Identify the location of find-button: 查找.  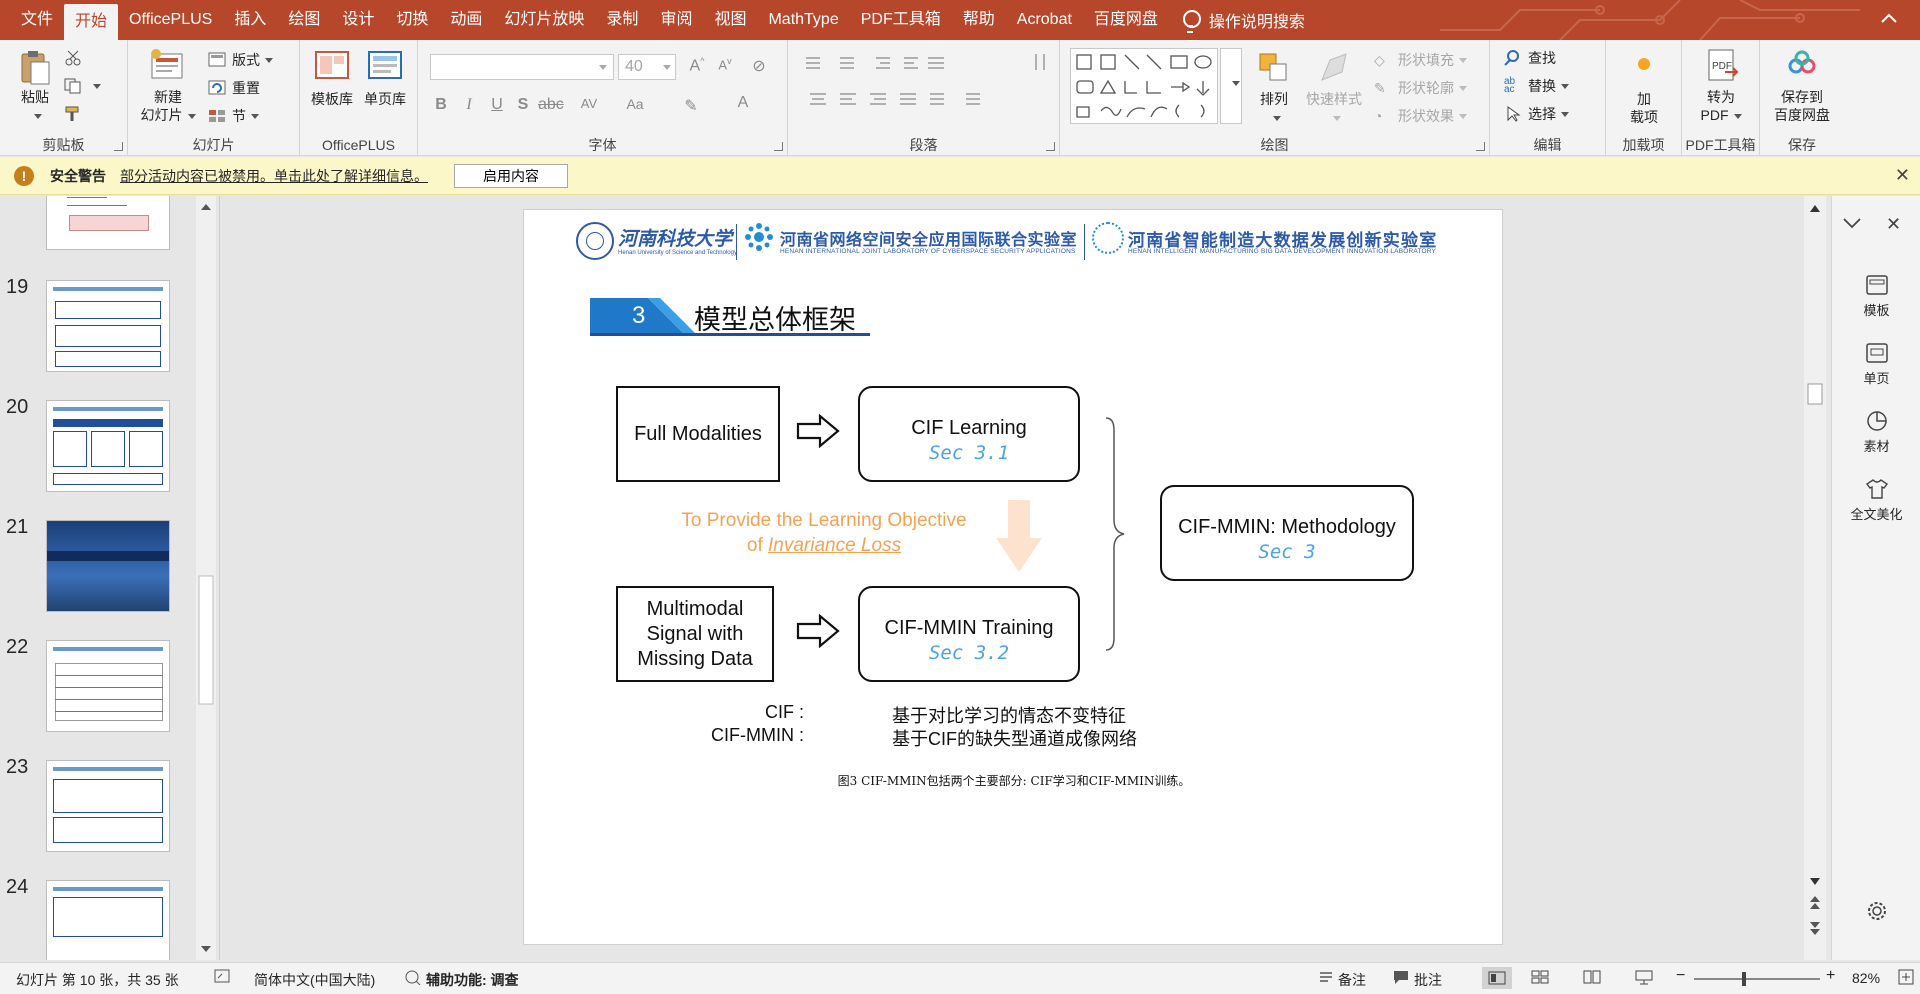
(1530, 58).